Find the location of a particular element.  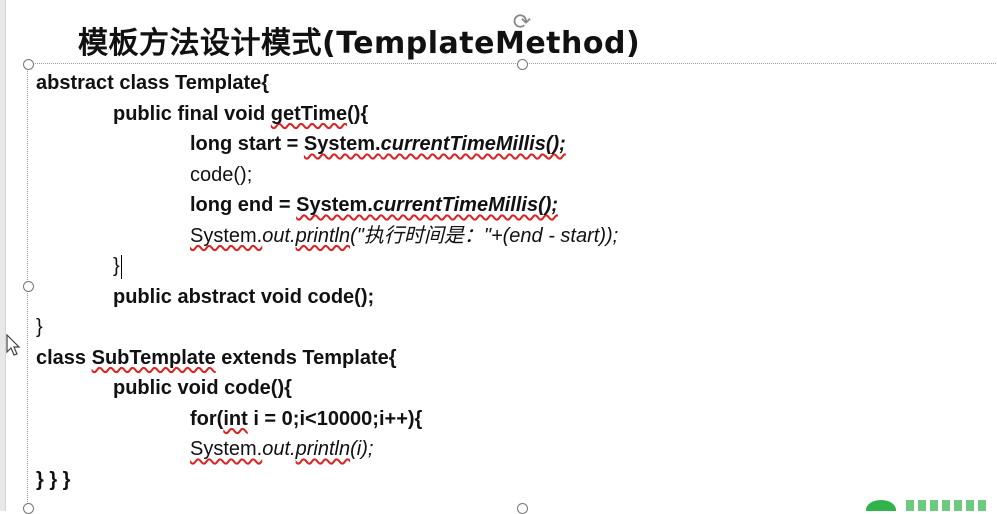

code-text: public void code(){ is located at coordinates (202, 388).